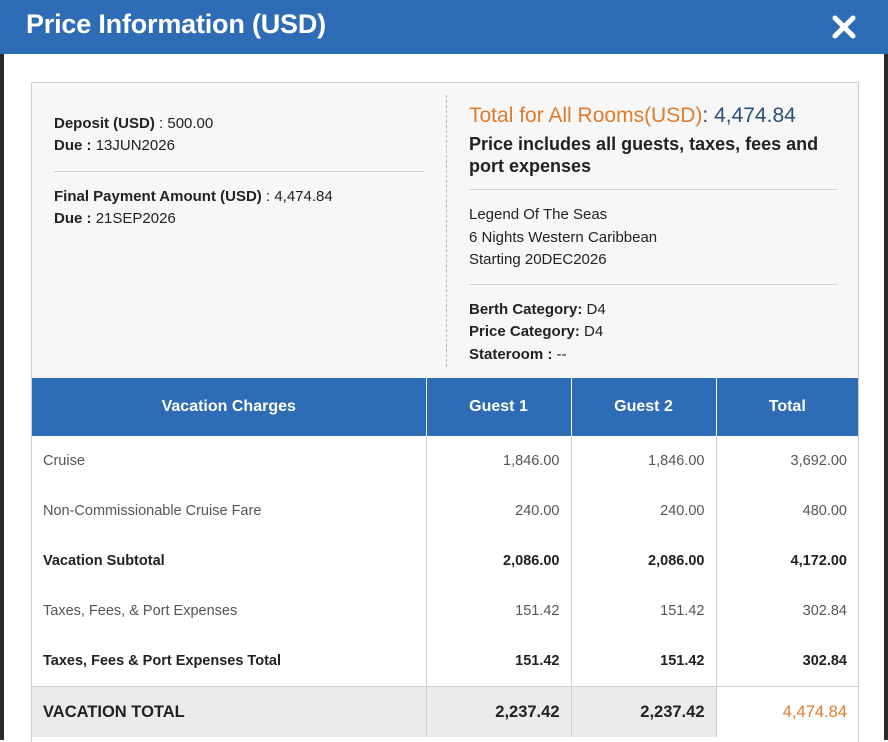  Describe the element at coordinates (511, 354) in the screenshot. I see `stateroom-label: Stateroom :` at that location.